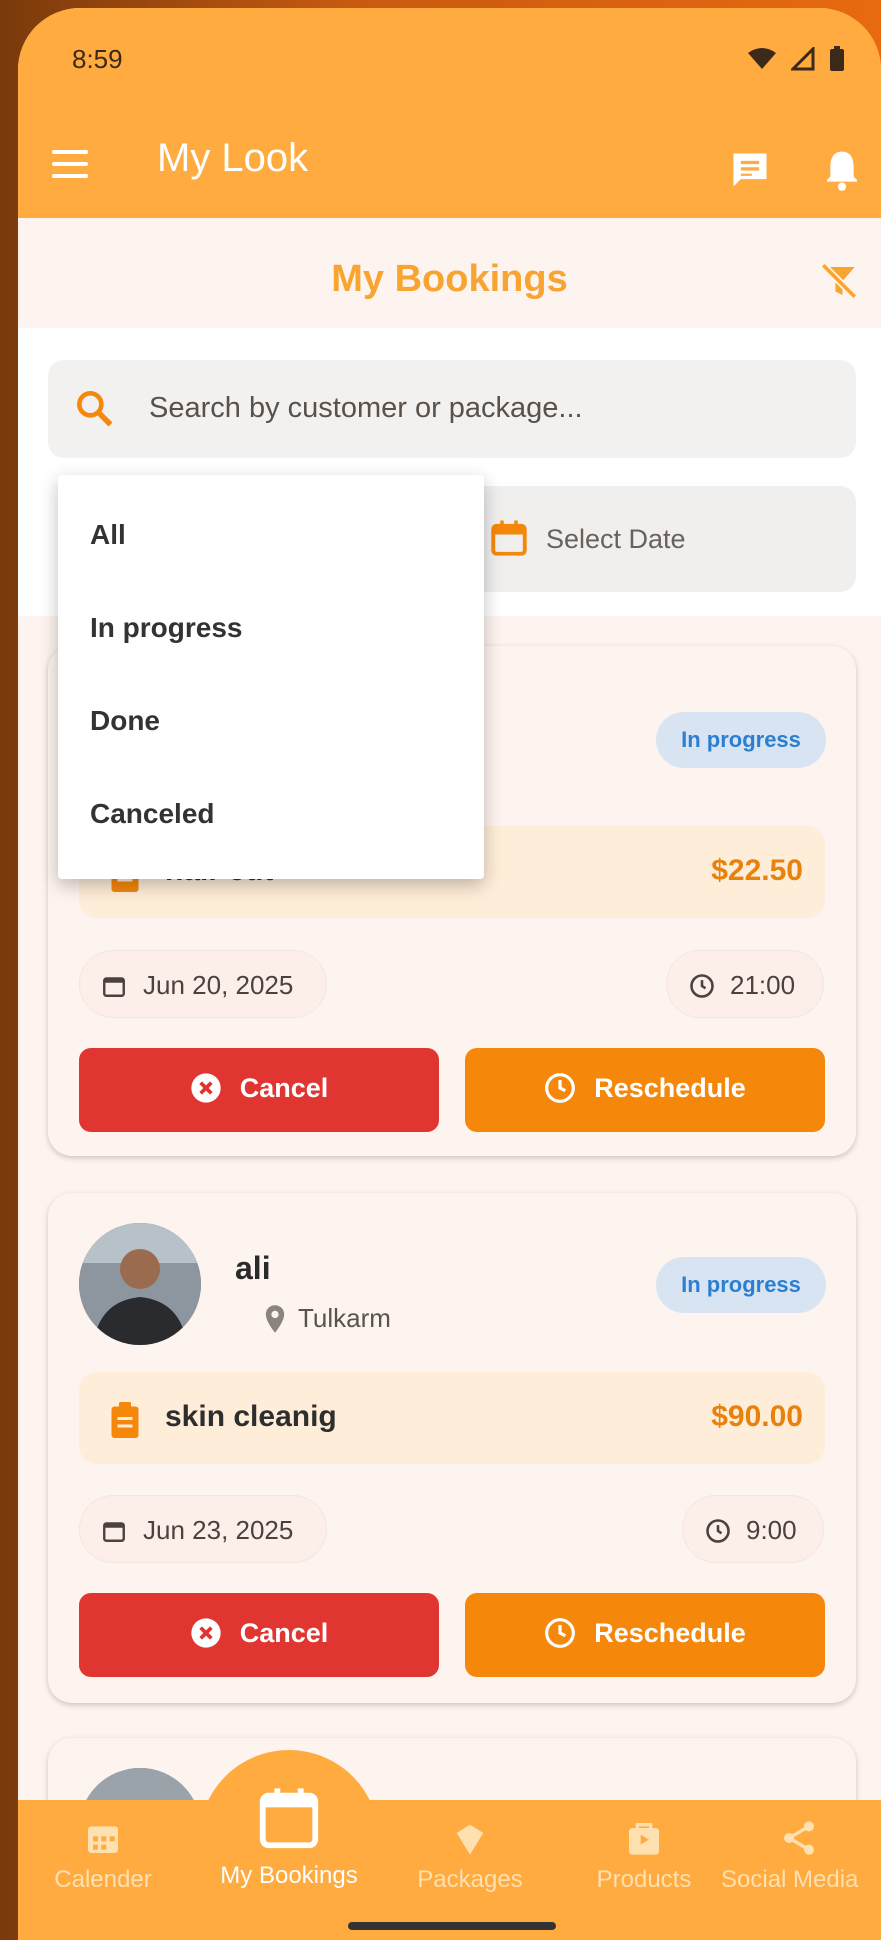  I want to click on chat-icon, so click(750, 170).